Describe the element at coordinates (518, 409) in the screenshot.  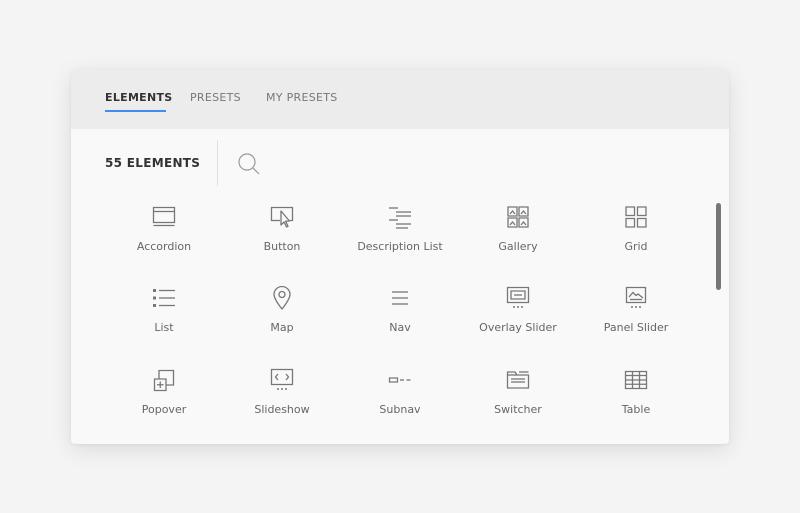
I see `element-label: Switcher` at that location.